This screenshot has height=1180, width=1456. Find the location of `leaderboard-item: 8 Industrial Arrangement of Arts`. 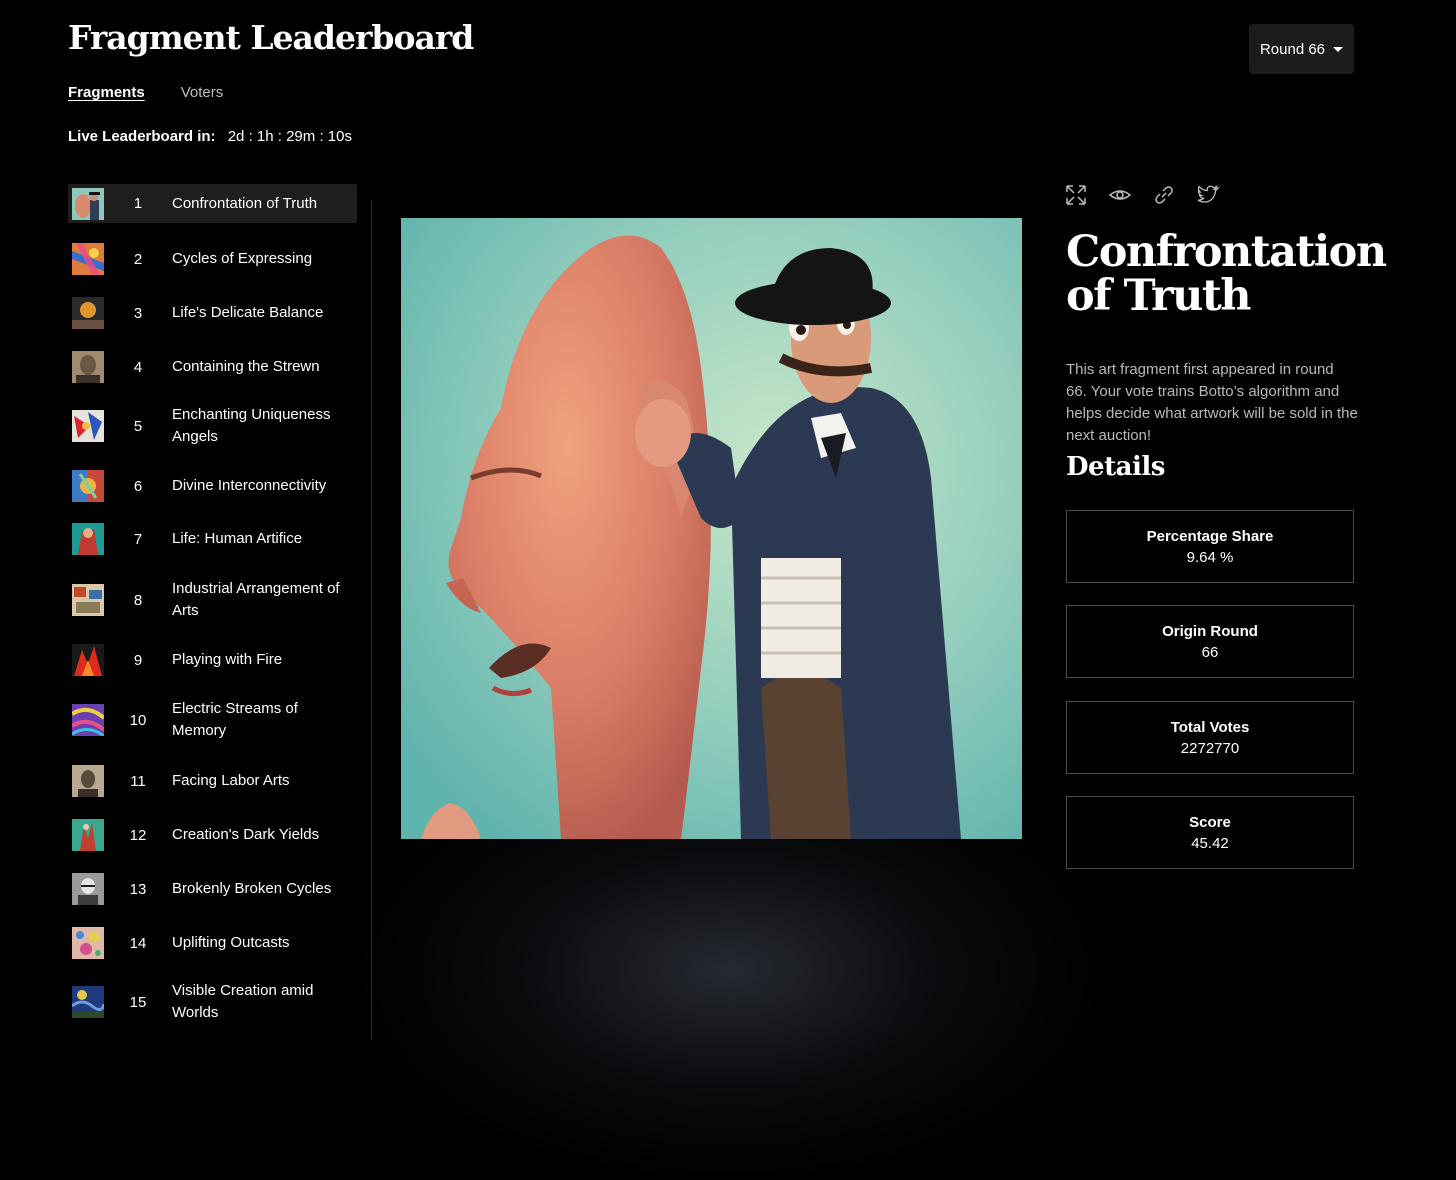

leaderboard-item: 8 Industrial Arrangement of Arts is located at coordinates (212, 600).